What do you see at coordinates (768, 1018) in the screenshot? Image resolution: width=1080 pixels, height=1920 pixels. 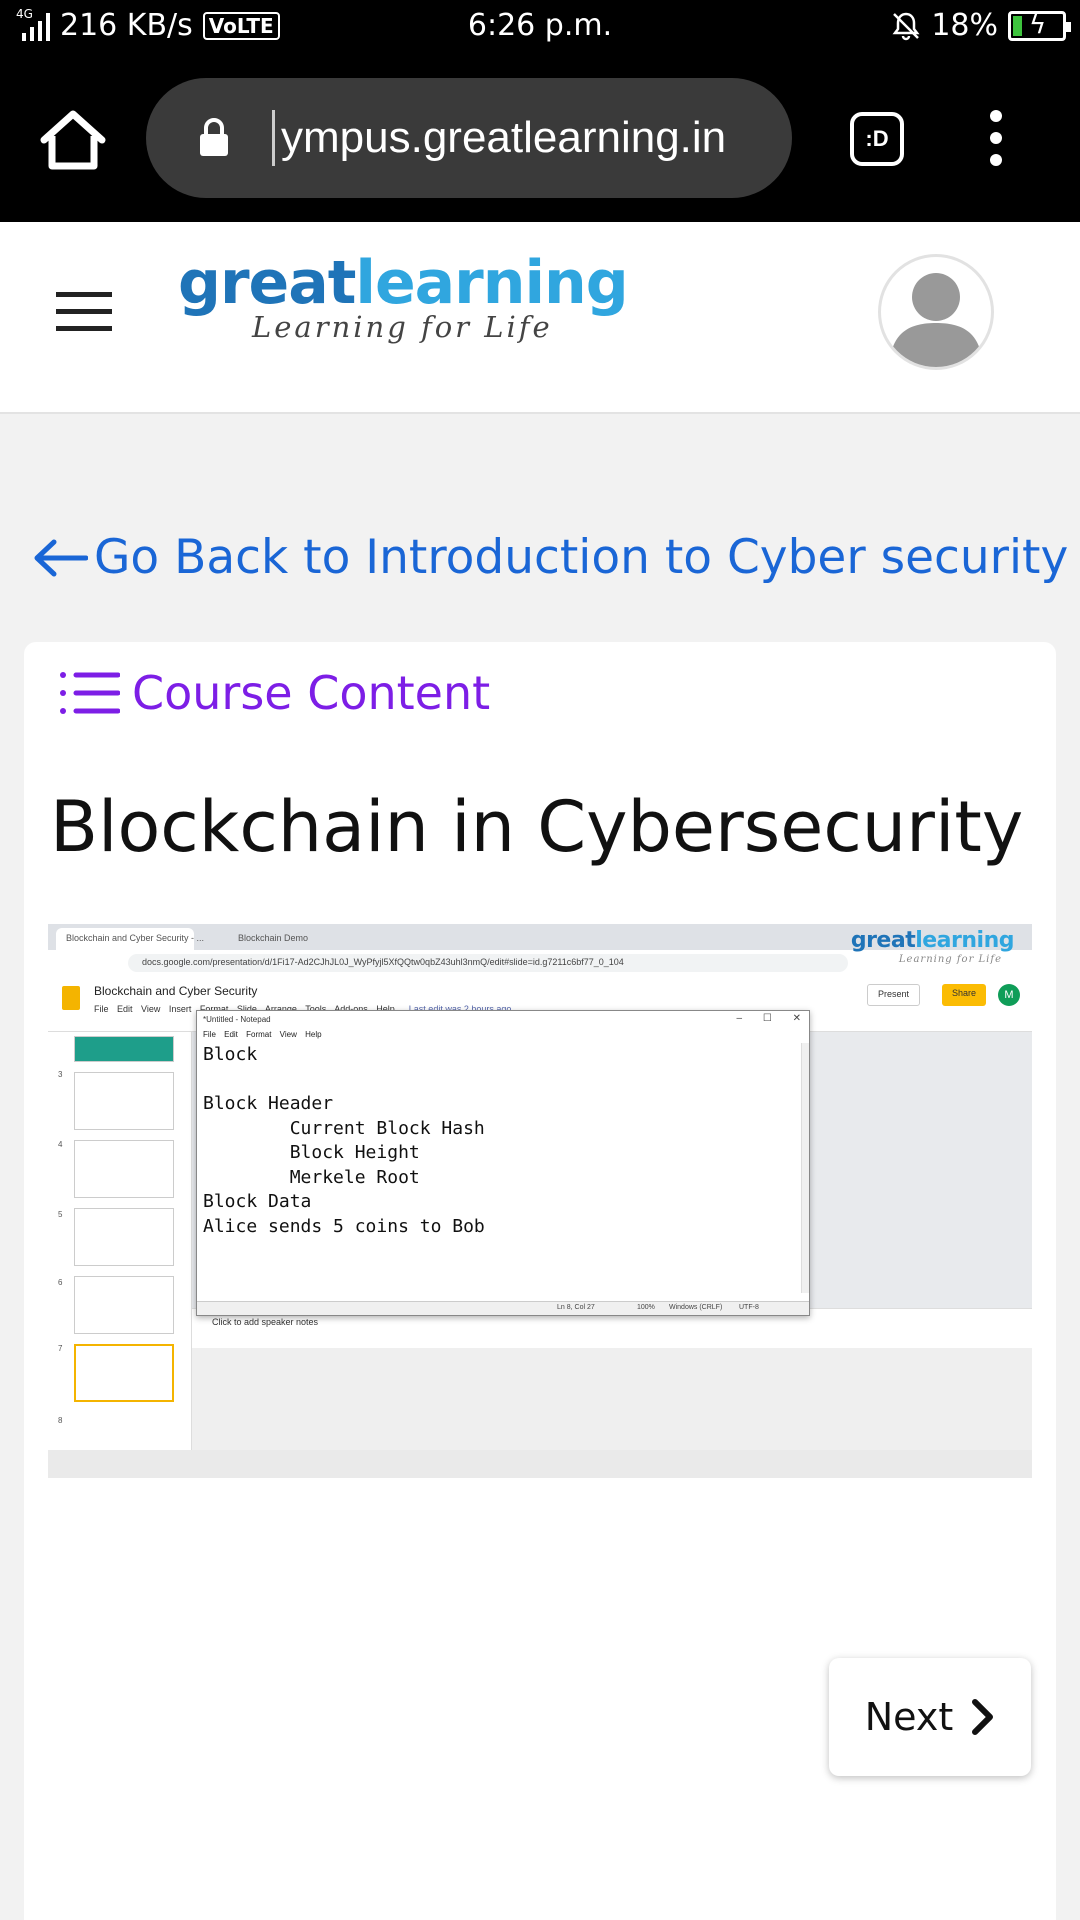 I see `notepad-window-controls: – ☐ ✕` at bounding box center [768, 1018].